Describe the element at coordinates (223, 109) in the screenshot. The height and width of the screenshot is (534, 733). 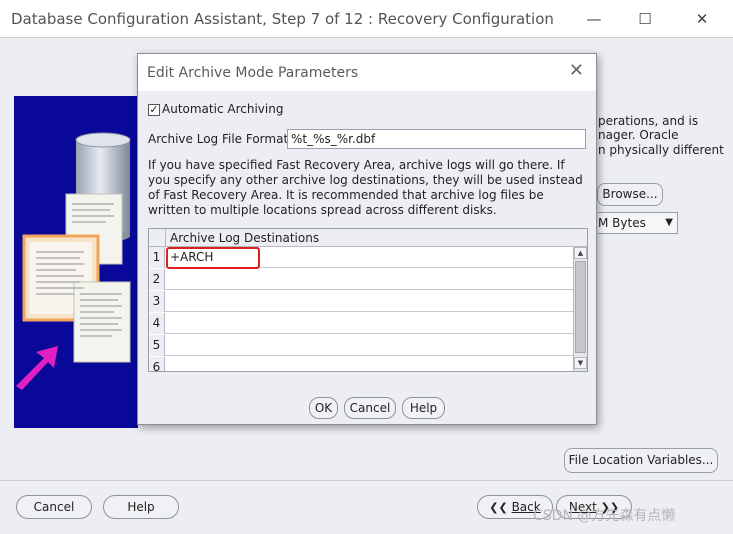
I see `automatic-archiving-label: Automatic Archiving` at that location.